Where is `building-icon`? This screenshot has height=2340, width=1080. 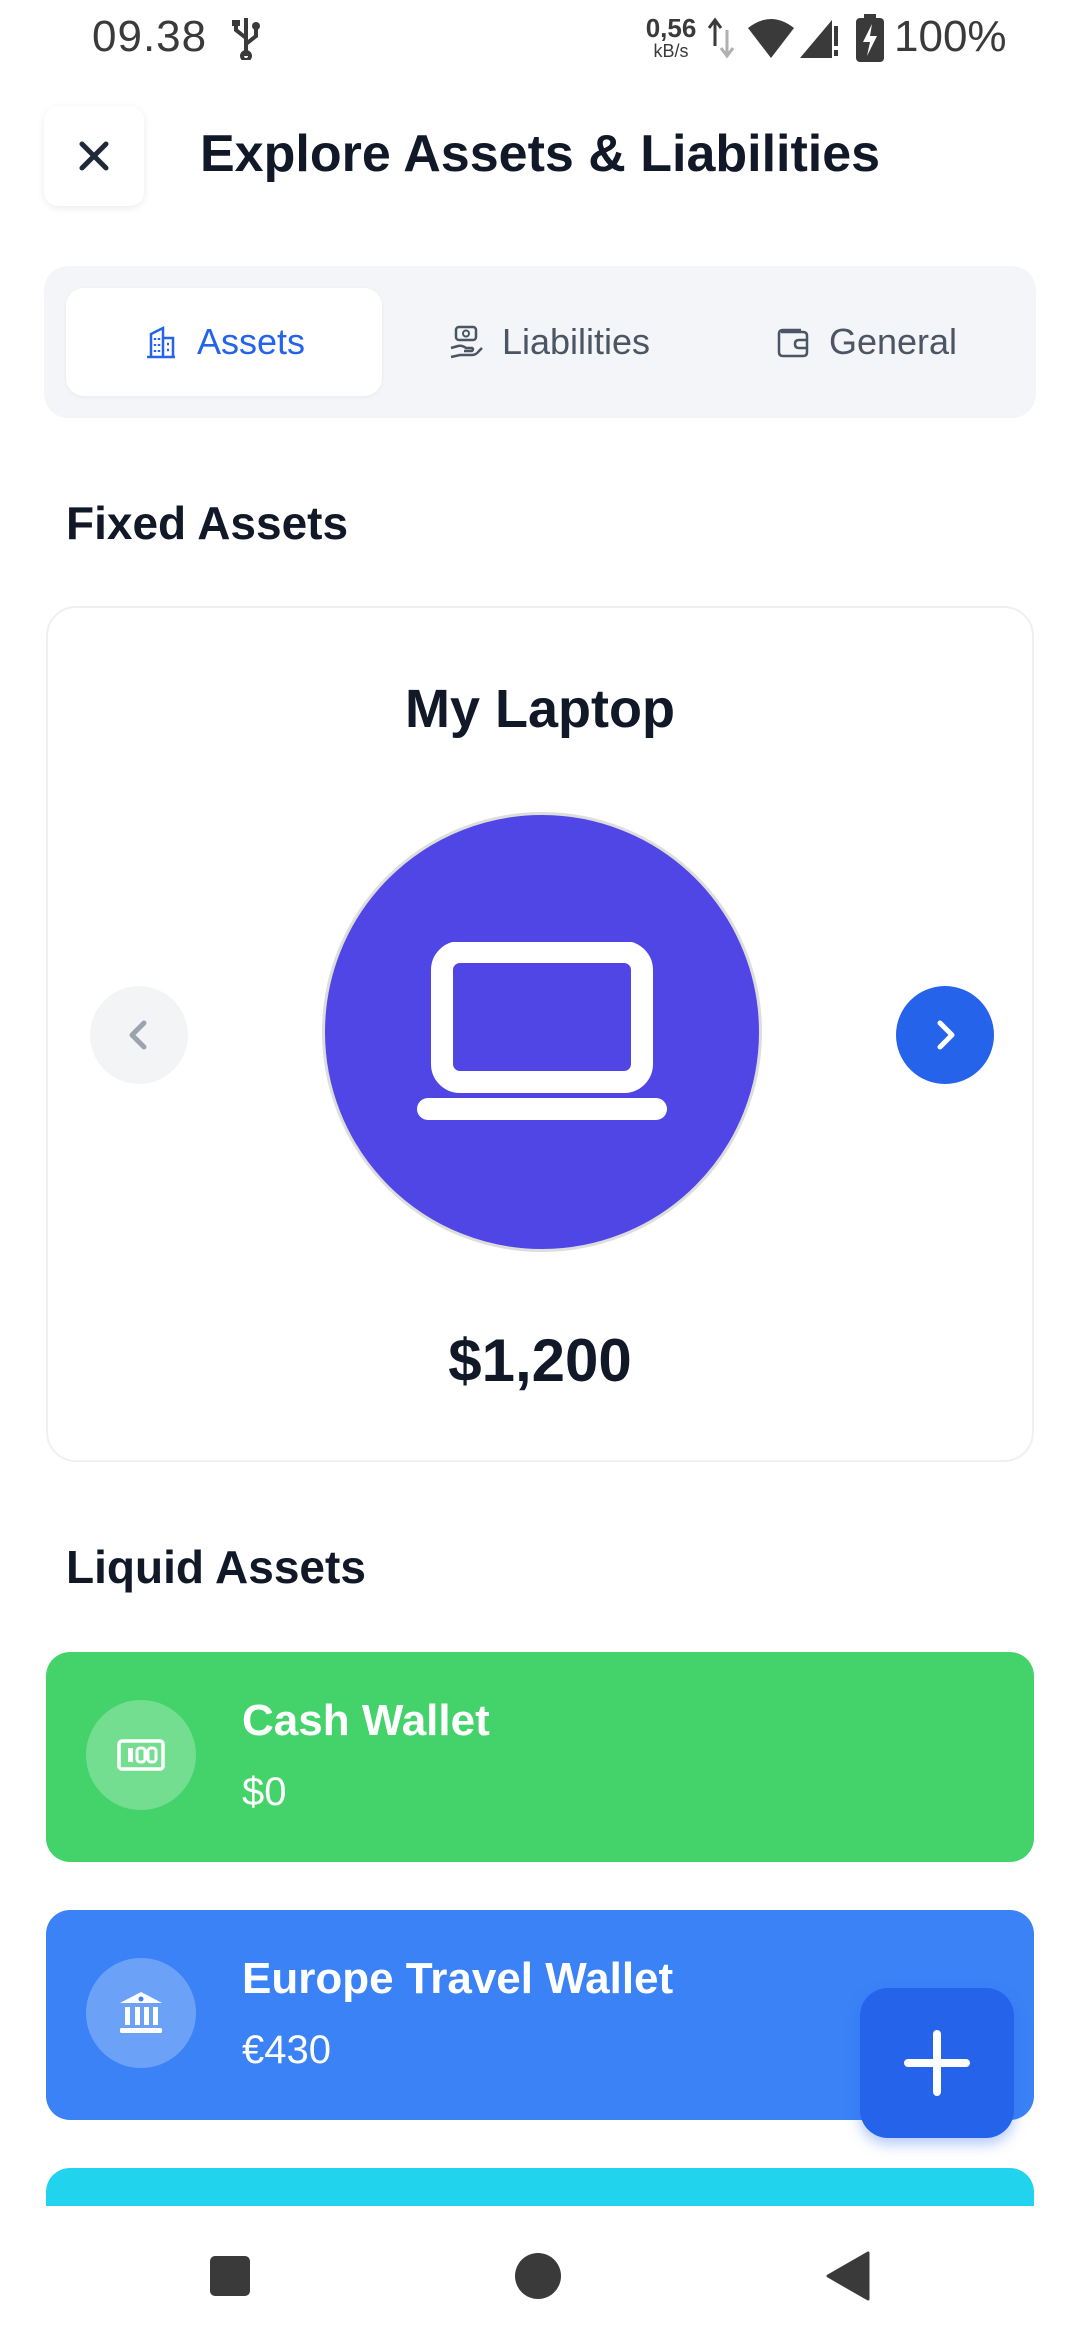 building-icon is located at coordinates (160, 342).